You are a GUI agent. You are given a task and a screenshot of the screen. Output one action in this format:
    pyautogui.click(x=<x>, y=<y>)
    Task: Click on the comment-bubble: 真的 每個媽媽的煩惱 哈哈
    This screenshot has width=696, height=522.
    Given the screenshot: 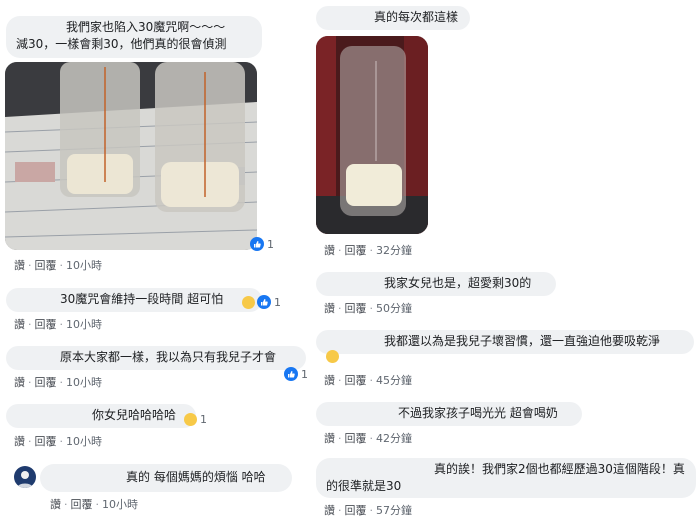 What is the action you would take?
    pyautogui.click(x=166, y=478)
    